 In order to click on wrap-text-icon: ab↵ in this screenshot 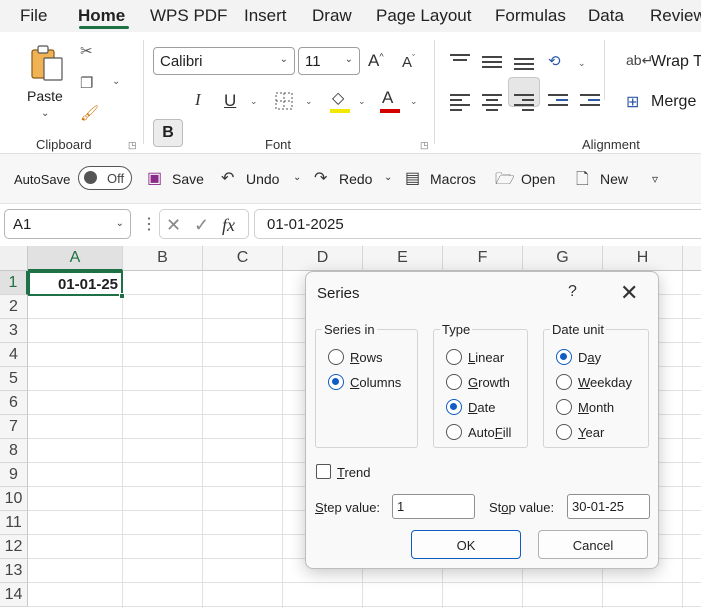, I will do `click(639, 60)`.